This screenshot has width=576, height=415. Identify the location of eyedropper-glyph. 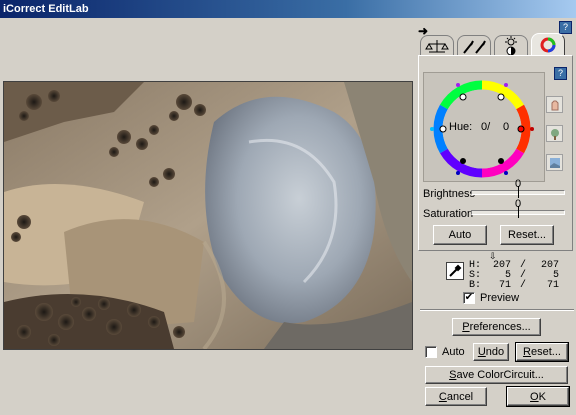
(455, 270).